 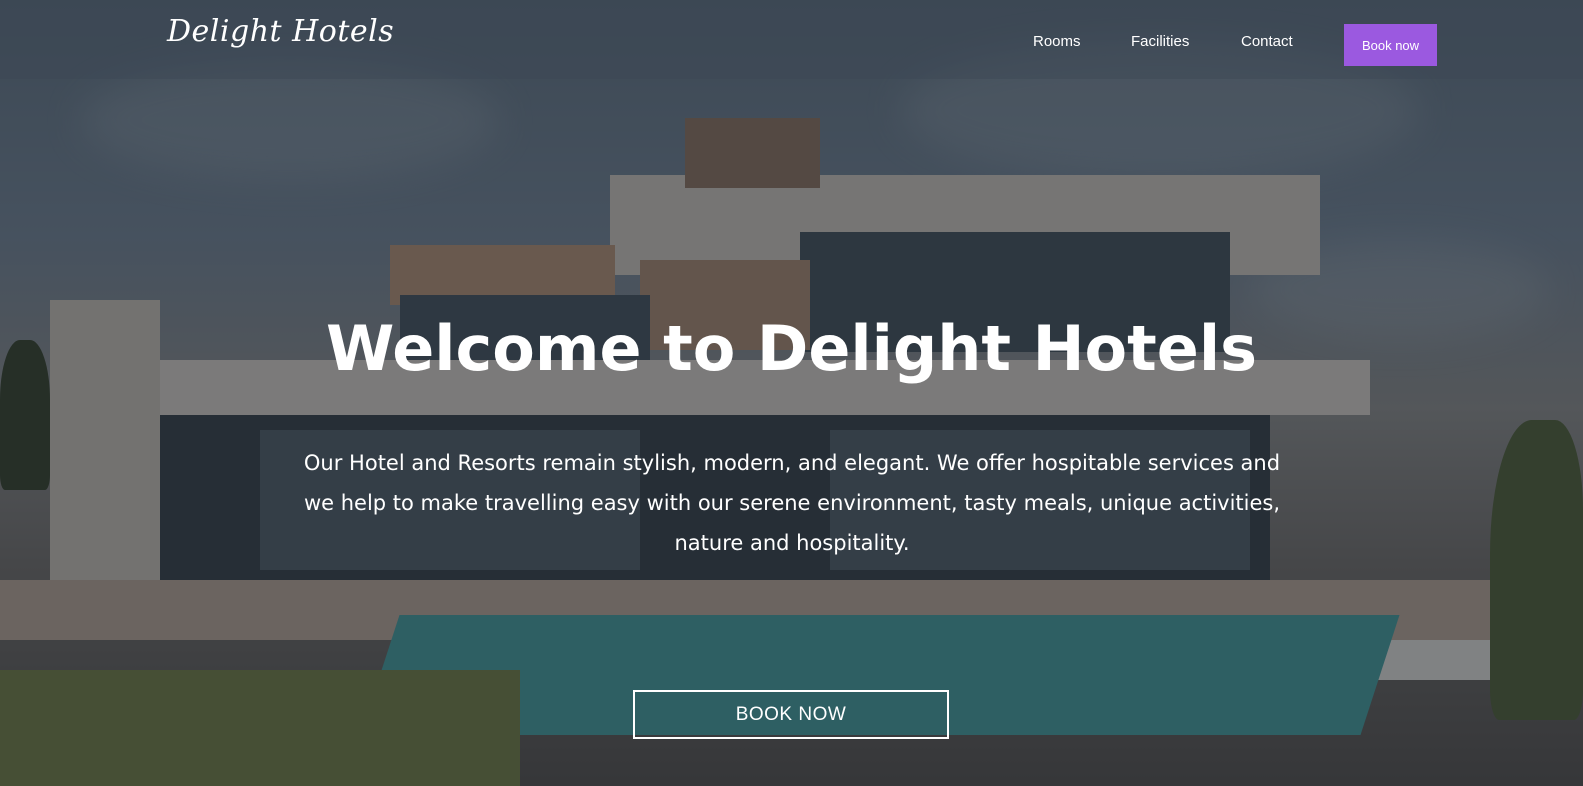 I want to click on nav-book-now-button: Book now, so click(x=1390, y=45).